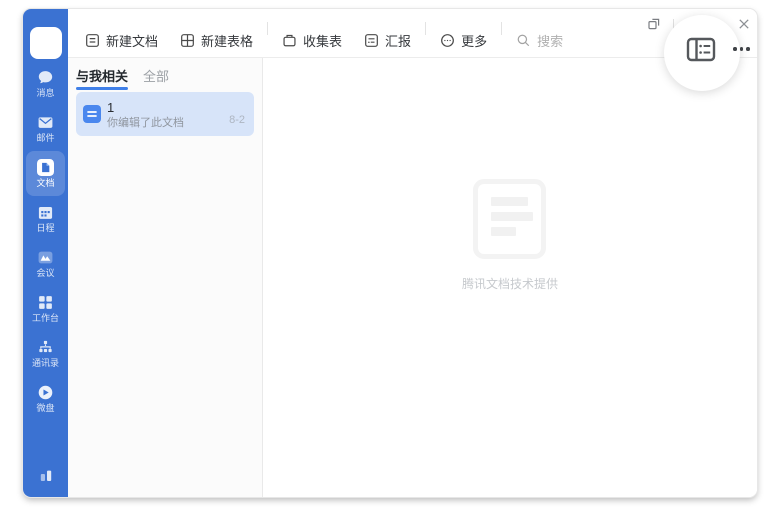 This screenshot has width=780, height=512. I want to click on doc-title: 1, so click(111, 107).